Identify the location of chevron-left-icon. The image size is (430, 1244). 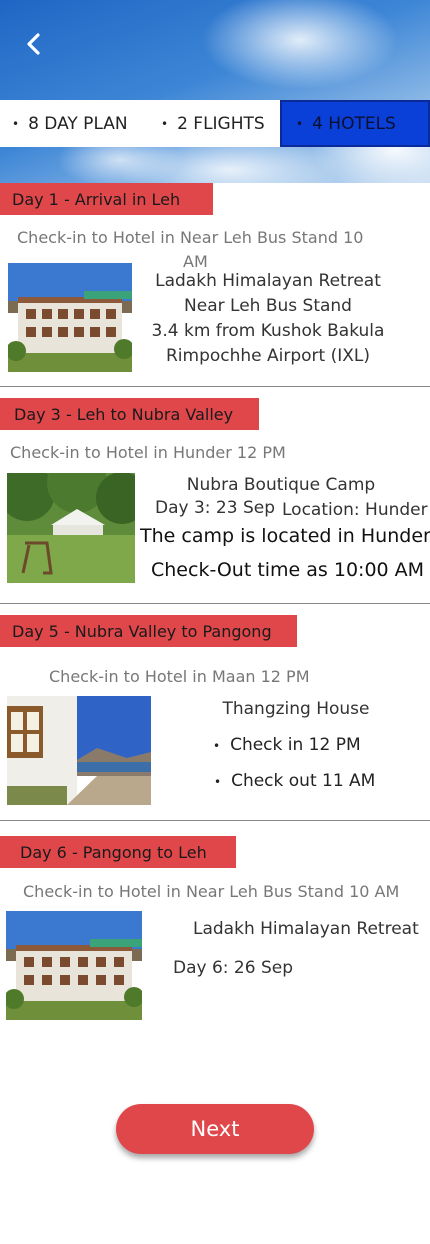
(33, 44).